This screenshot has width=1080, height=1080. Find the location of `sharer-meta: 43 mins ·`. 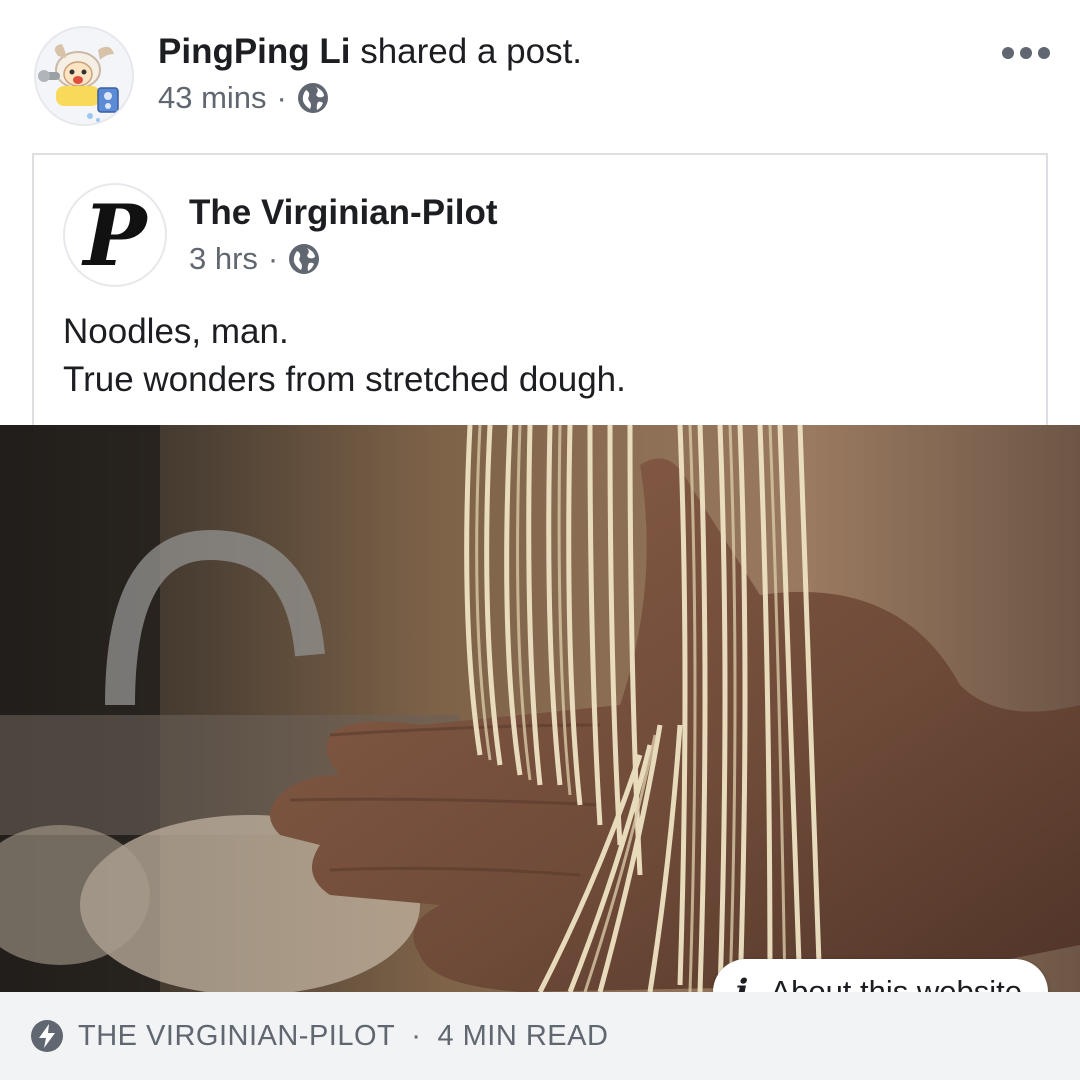

sharer-meta: 43 mins · is located at coordinates (243, 98).